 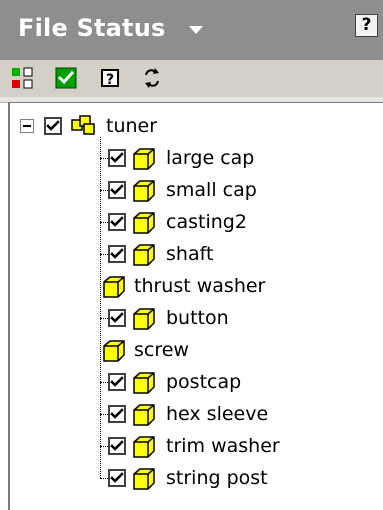 I want to click on tree-item-label: small cap, so click(x=211, y=190).